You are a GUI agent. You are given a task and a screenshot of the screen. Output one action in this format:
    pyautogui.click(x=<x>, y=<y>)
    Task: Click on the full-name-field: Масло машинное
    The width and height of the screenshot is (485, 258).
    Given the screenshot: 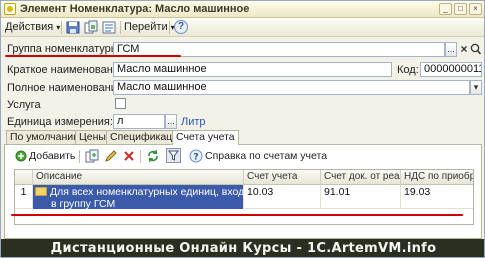 What is the action you would take?
    pyautogui.click(x=291, y=87)
    